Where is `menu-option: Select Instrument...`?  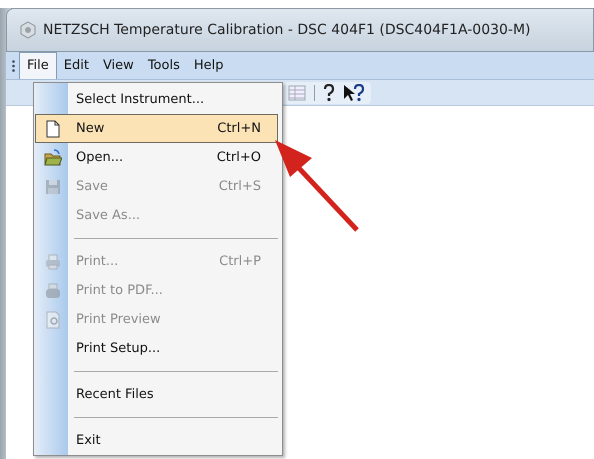 menu-option: Select Instrument... is located at coordinates (156, 99).